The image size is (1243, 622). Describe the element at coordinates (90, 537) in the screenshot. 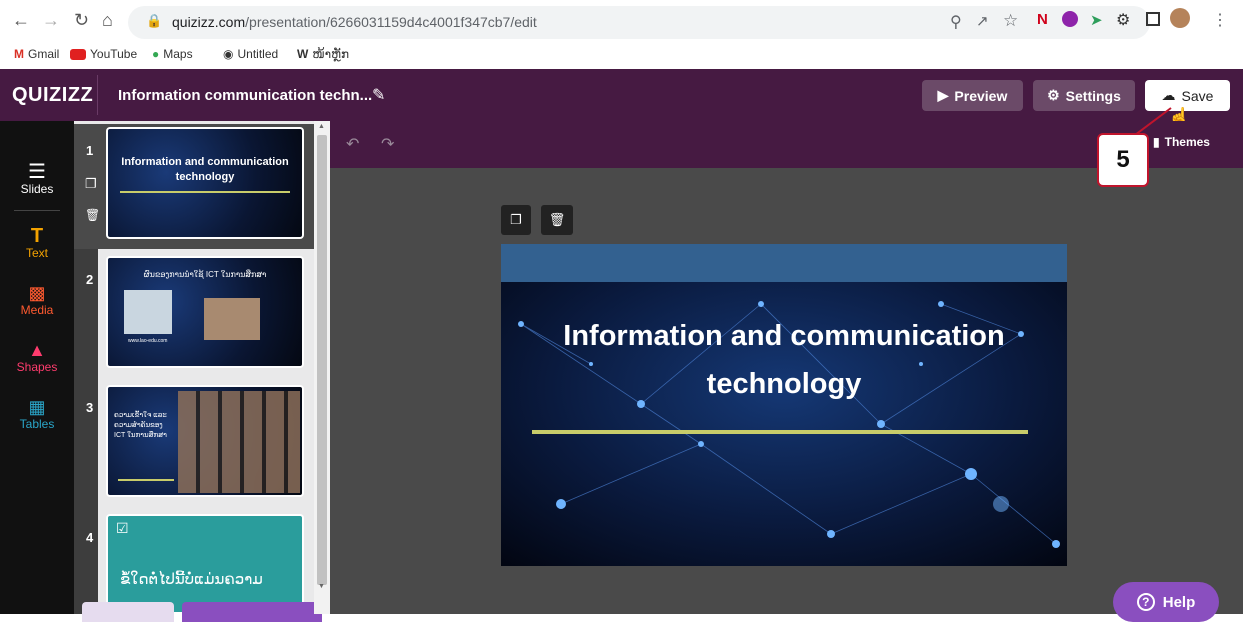

I see `slide-number: 4` at that location.